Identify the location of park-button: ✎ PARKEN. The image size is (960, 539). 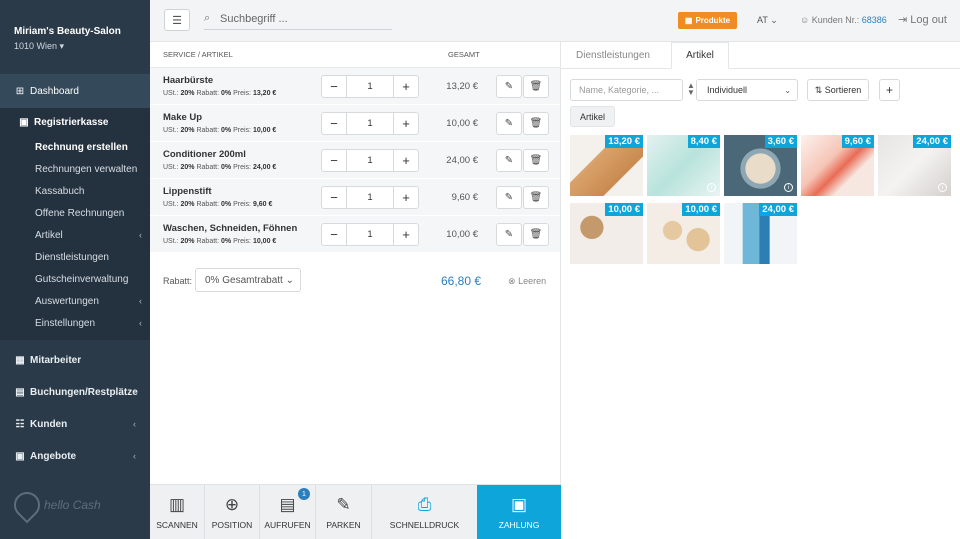
(344, 512).